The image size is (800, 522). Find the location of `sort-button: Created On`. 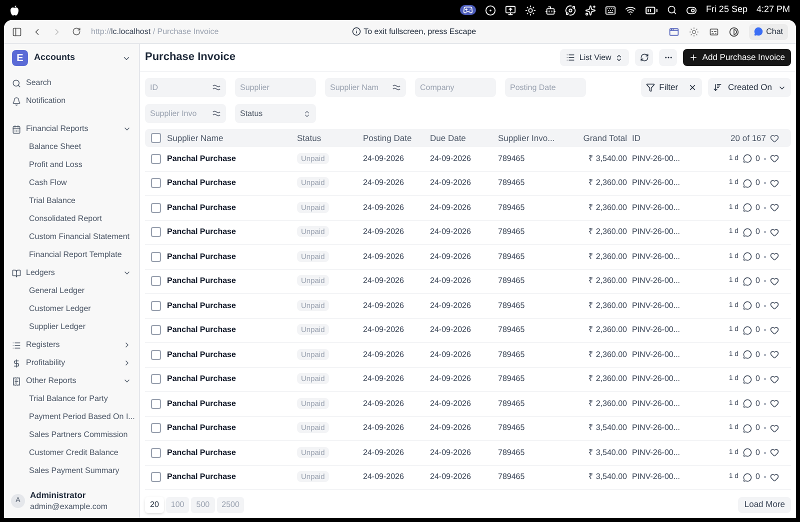

sort-button: Created On is located at coordinates (749, 87).